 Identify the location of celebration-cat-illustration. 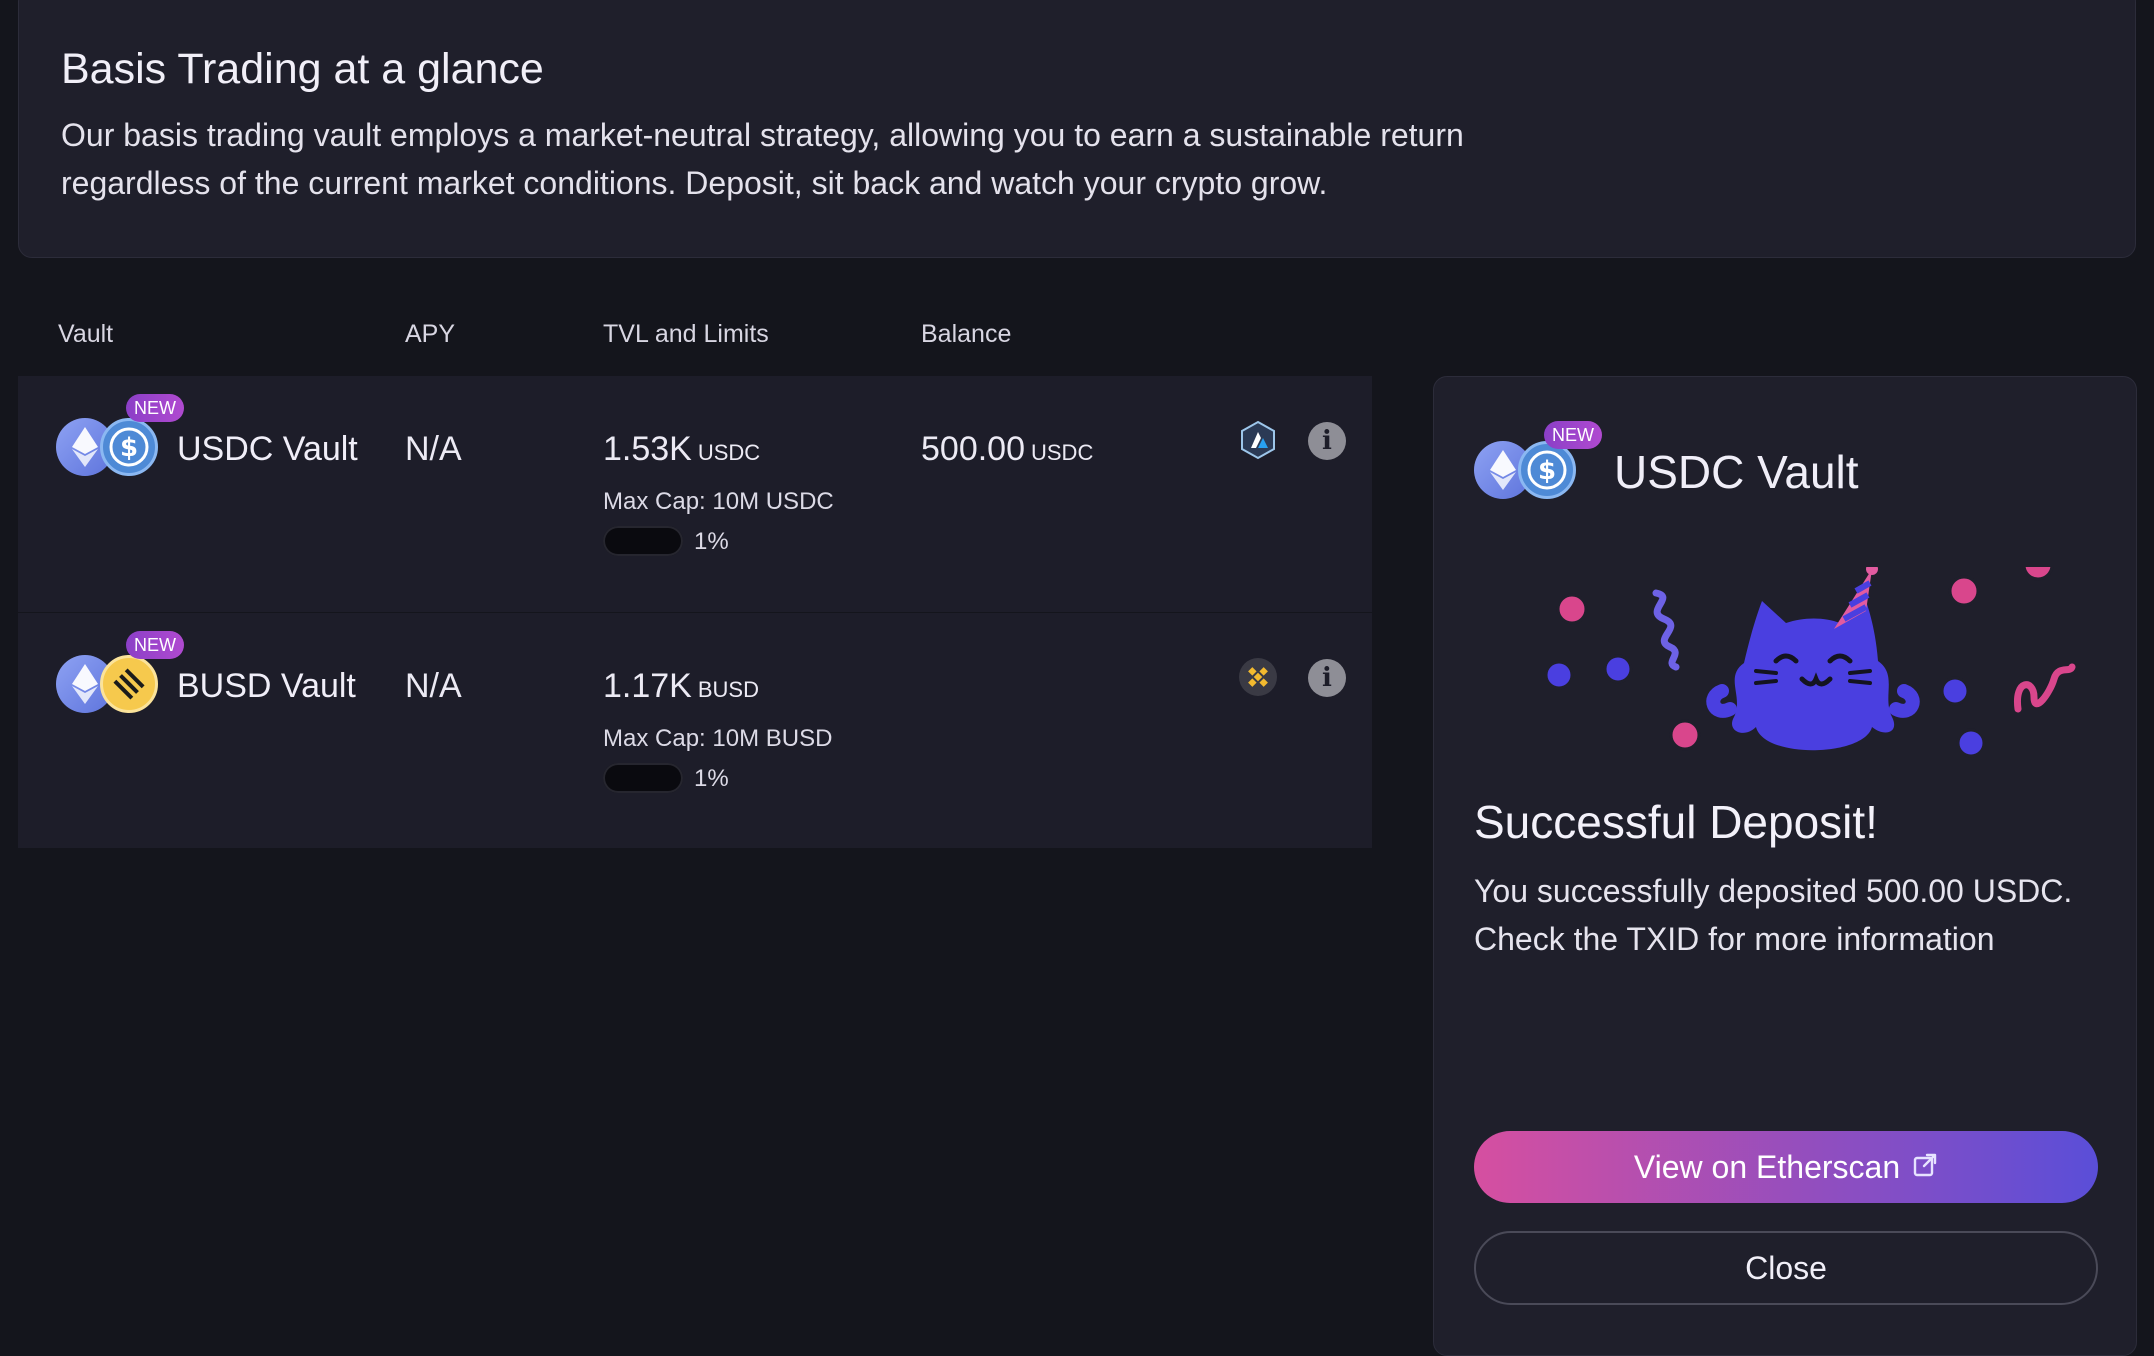
(1810, 662).